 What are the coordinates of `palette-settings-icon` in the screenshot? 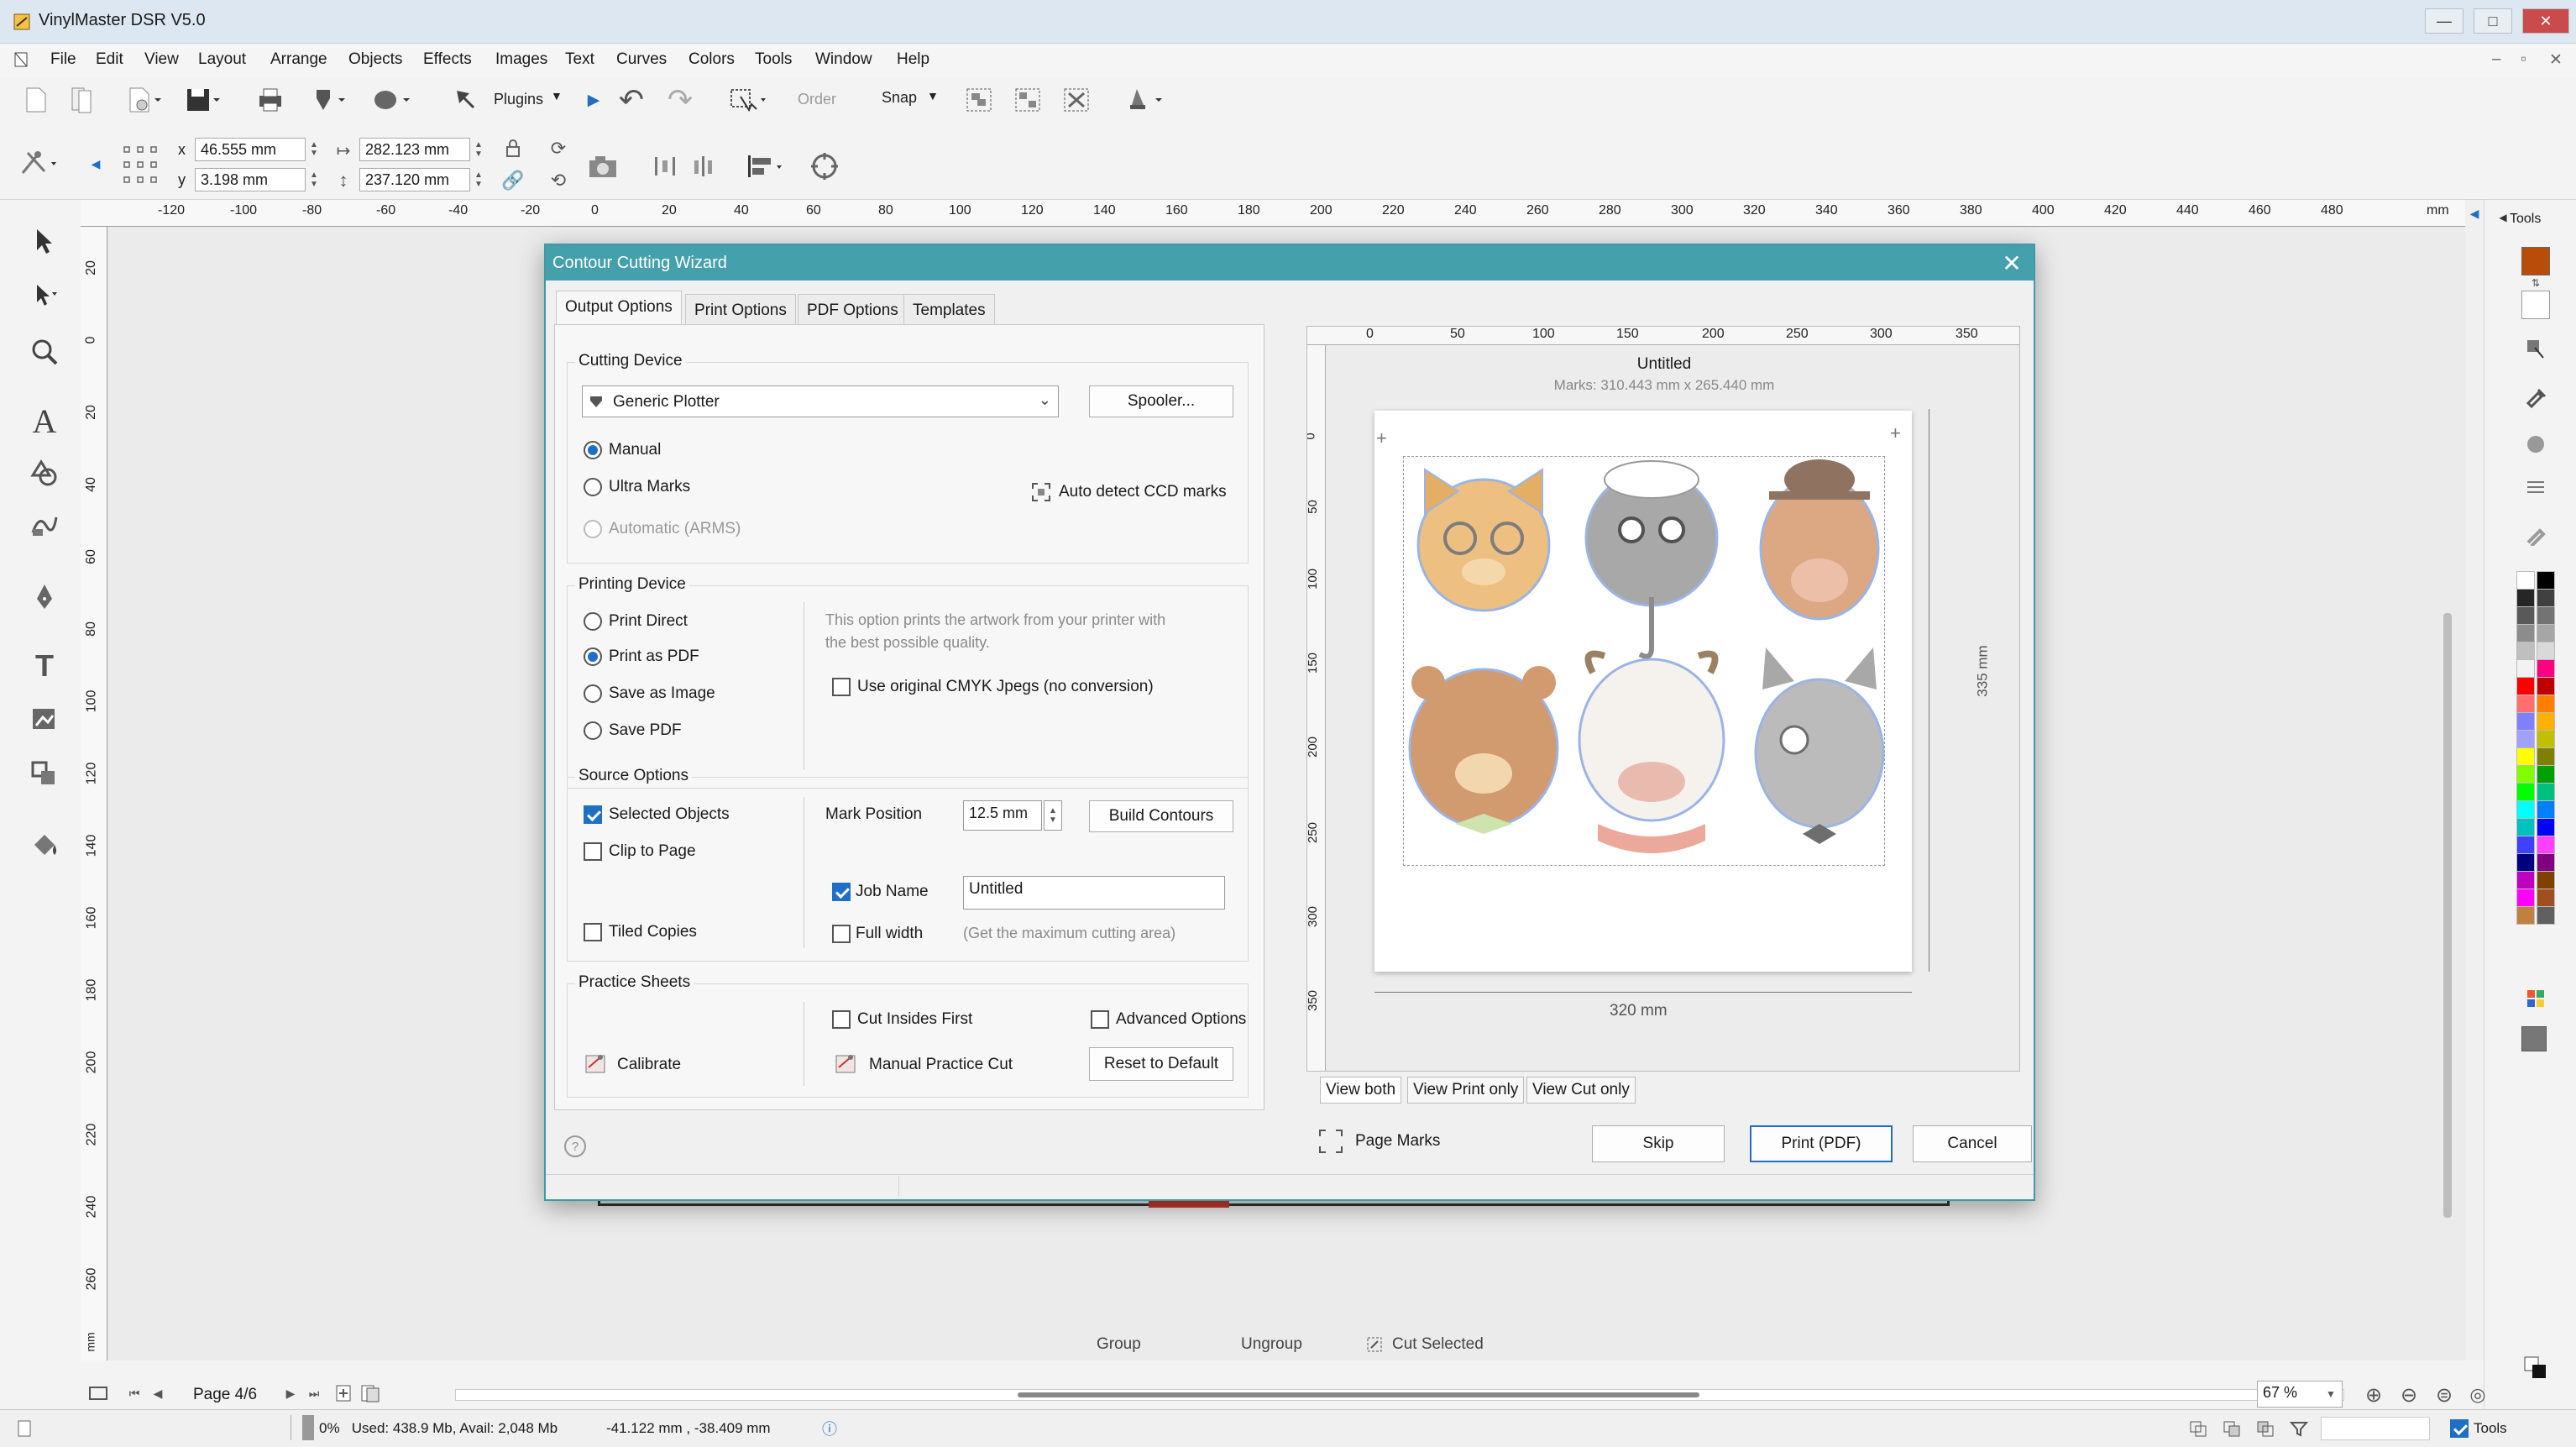 It's located at (2535, 998).